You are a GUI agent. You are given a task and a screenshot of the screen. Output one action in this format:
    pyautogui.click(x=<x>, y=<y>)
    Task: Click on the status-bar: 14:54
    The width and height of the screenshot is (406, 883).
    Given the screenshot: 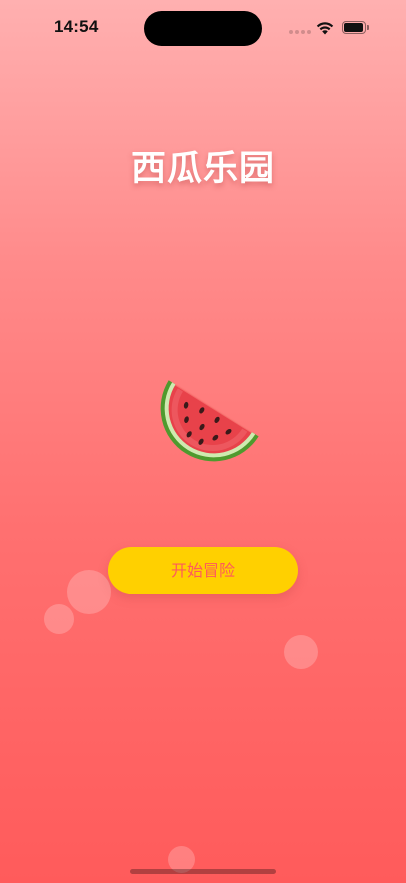 What is the action you would take?
    pyautogui.click(x=203, y=27)
    